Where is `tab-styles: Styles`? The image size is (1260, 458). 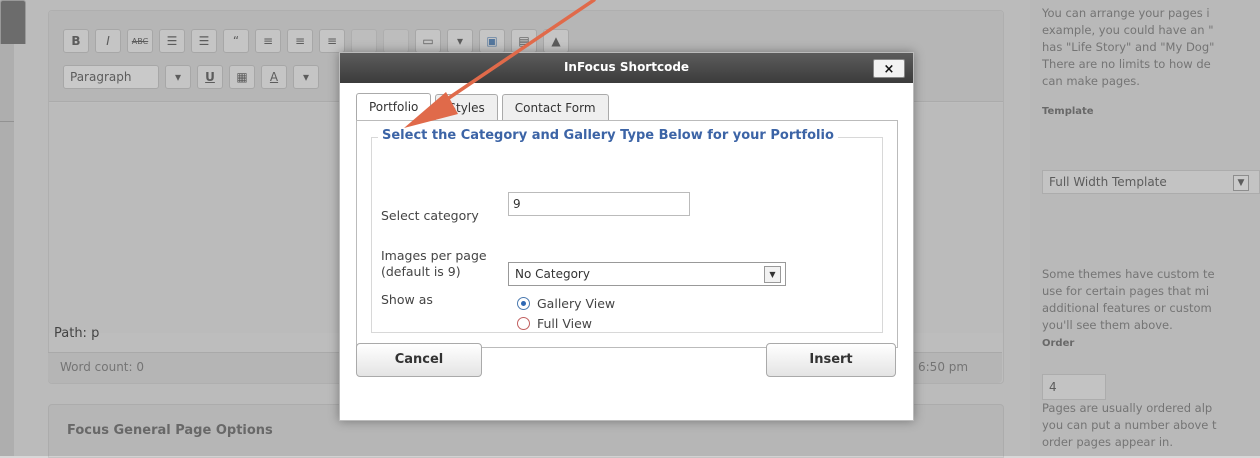
tab-styles: Styles is located at coordinates (466, 107).